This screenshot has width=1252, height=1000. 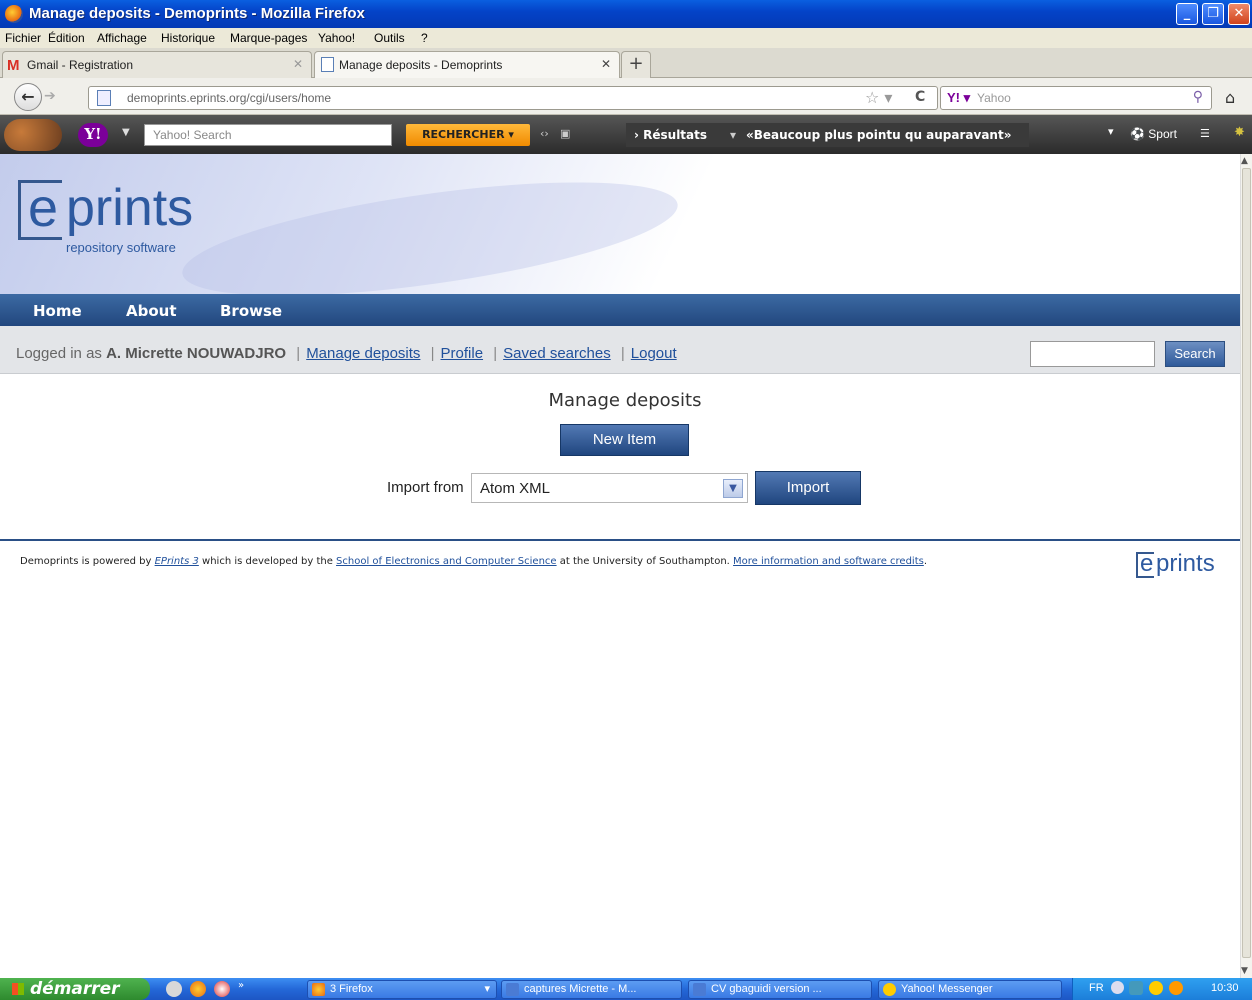 What do you see at coordinates (241, 985) in the screenshot?
I see `more-quicklaunch-icon: »` at bounding box center [241, 985].